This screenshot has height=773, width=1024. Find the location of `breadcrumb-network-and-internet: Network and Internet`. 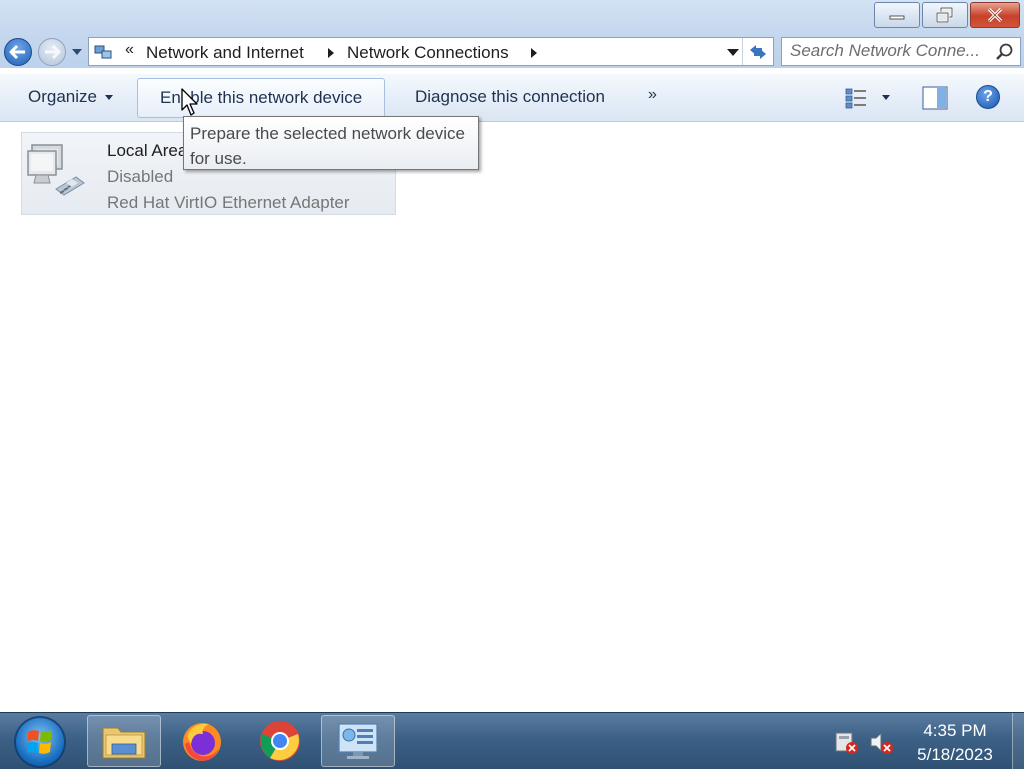

breadcrumb-network-and-internet: Network and Internet is located at coordinates (225, 53).